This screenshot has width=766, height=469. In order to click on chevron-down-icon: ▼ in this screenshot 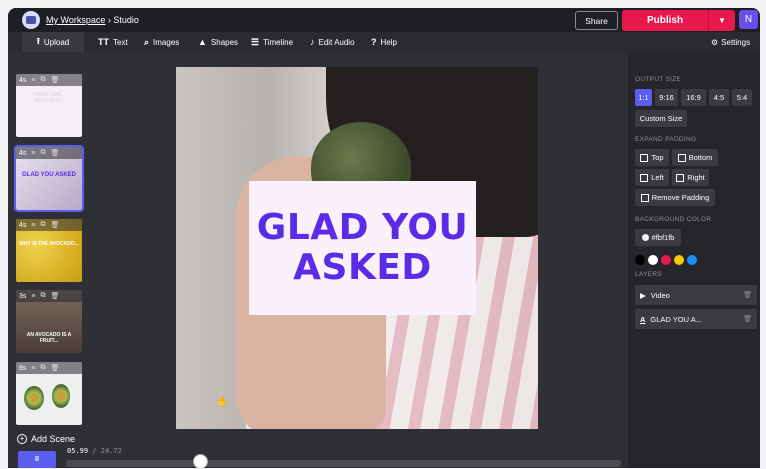, I will do `click(722, 20)`.